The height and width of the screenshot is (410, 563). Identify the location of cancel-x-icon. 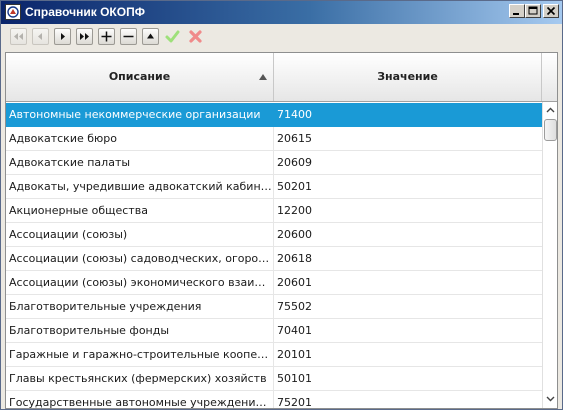
(195, 36).